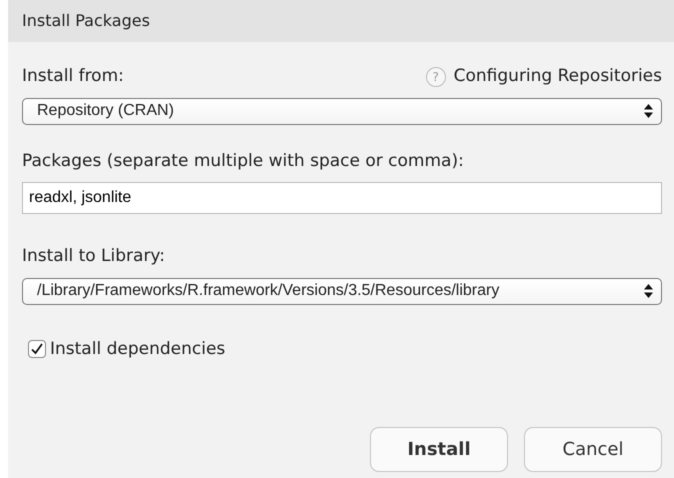  What do you see at coordinates (86, 21) in the screenshot?
I see `window-title: Install Packages` at bounding box center [86, 21].